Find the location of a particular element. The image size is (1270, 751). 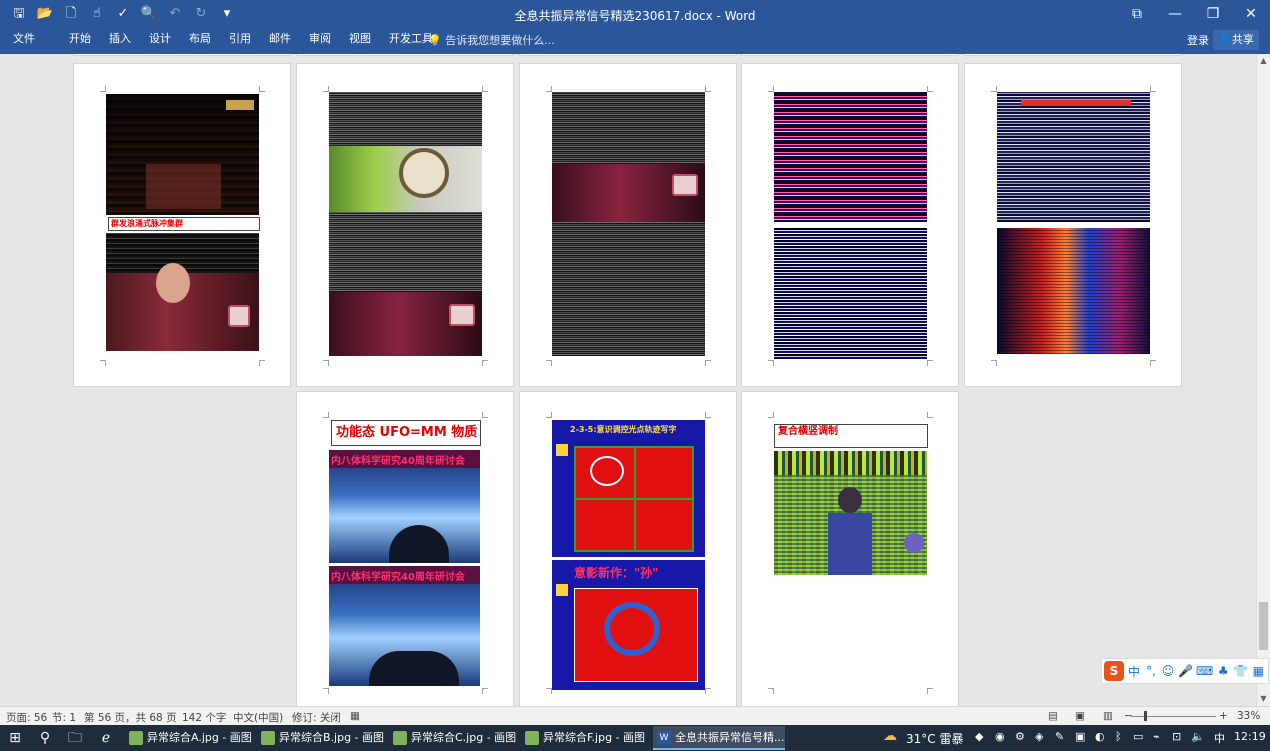

tab-view: 视图 is located at coordinates (360, 39).